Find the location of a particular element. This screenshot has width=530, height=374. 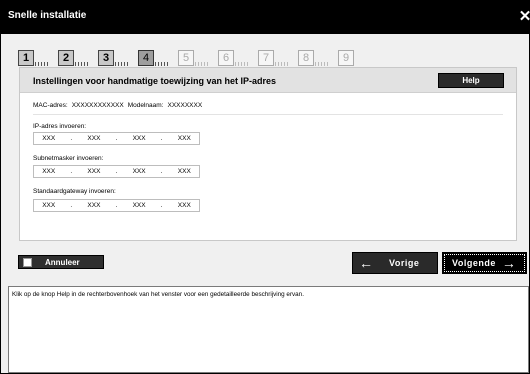

step-8: 8 is located at coordinates (318, 57).